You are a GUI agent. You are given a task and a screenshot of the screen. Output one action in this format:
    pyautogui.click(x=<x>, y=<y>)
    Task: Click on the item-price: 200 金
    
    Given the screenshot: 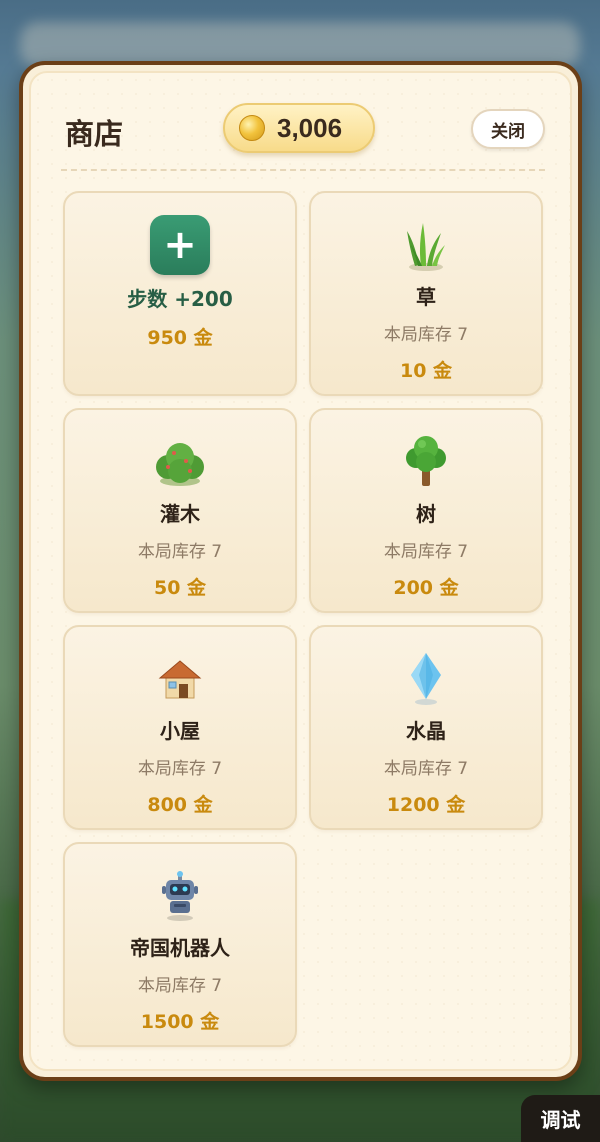 What is the action you would take?
    pyautogui.click(x=426, y=588)
    